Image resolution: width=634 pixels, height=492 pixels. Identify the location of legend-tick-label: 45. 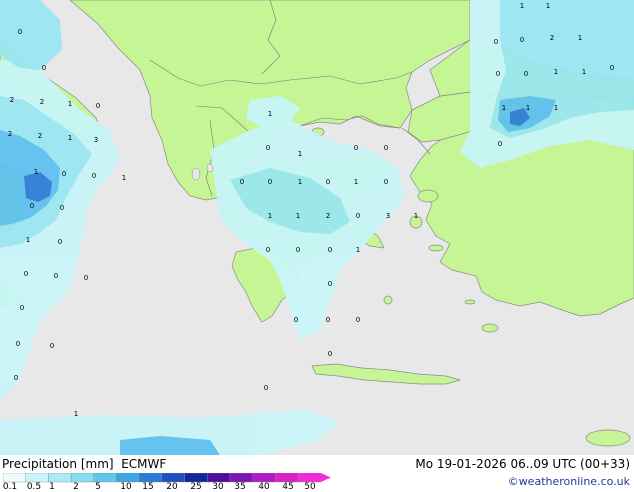
(288, 487).